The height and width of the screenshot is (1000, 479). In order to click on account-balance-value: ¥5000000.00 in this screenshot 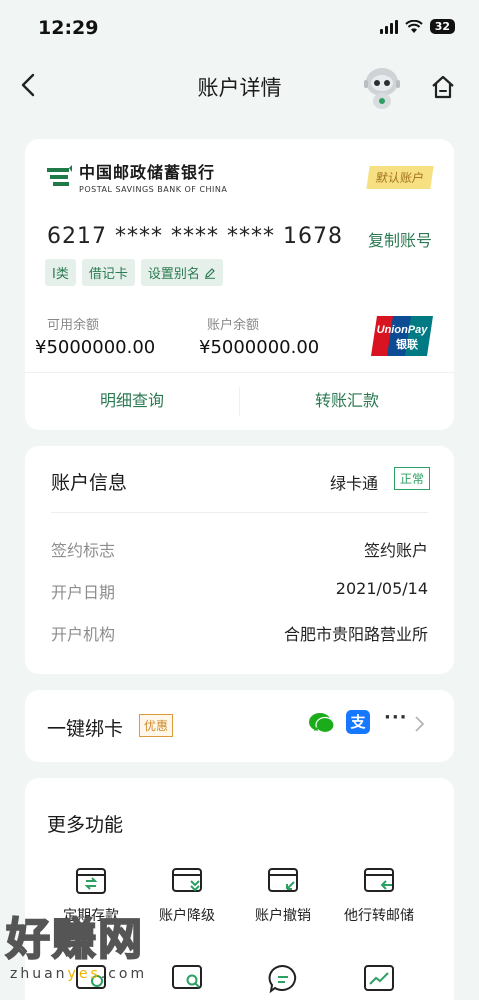, I will do `click(259, 347)`.